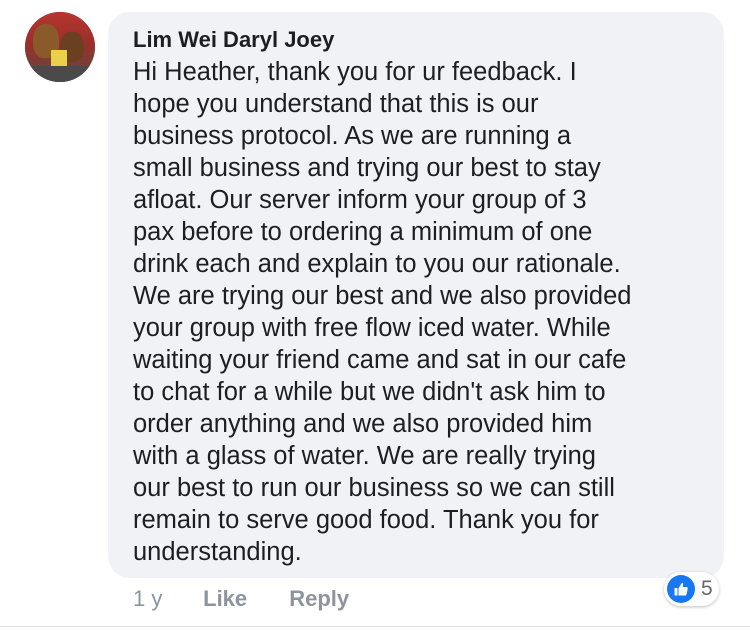 This screenshot has height=630, width=750. I want to click on author-avatar, so click(60, 47).